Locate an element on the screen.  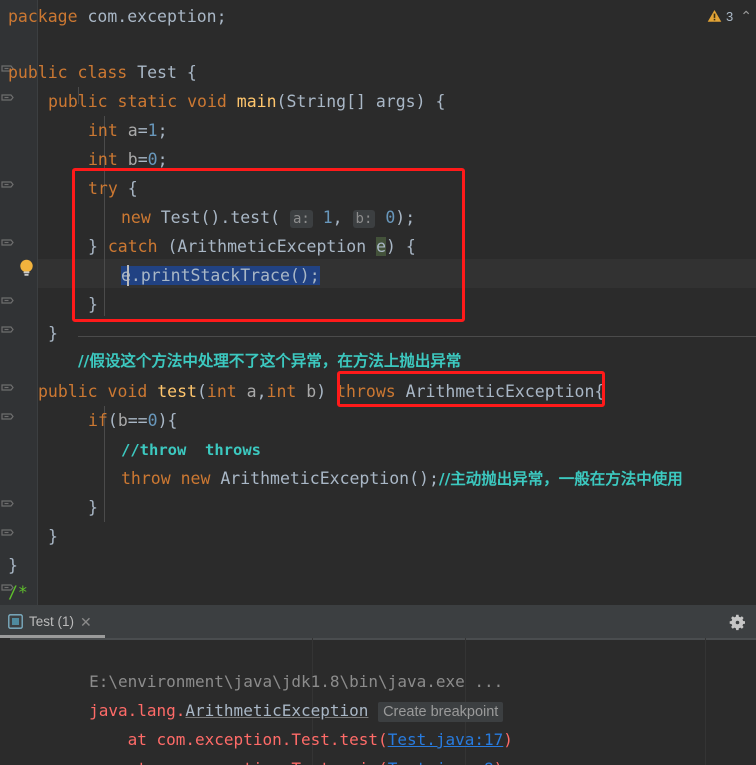
param-hint-a: a: is located at coordinates (301, 219).